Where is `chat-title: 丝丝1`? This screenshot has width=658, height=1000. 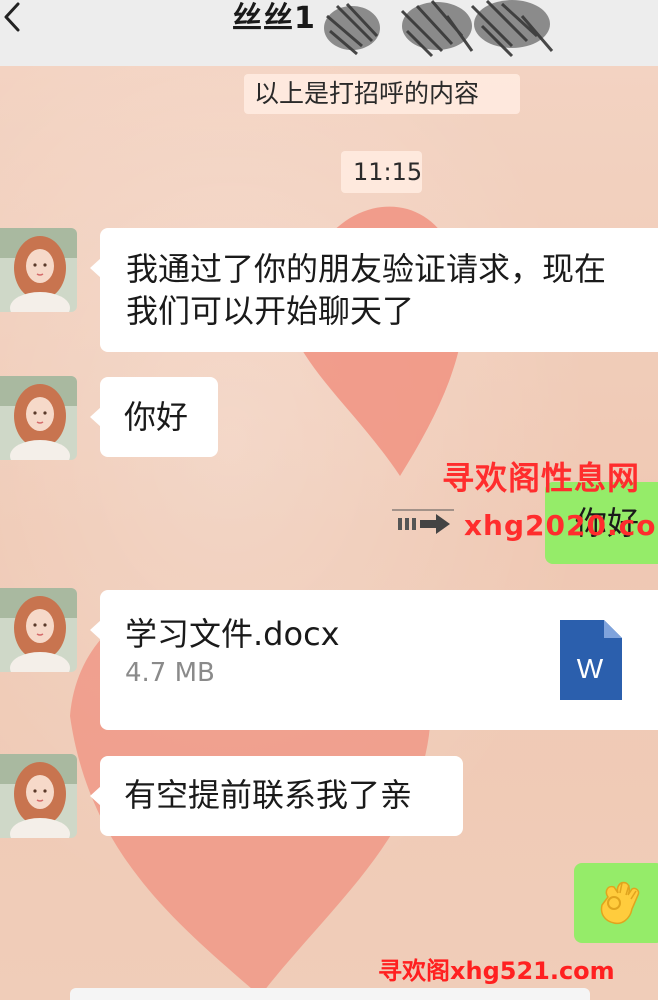
chat-title: 丝丝1 is located at coordinates (274, 19).